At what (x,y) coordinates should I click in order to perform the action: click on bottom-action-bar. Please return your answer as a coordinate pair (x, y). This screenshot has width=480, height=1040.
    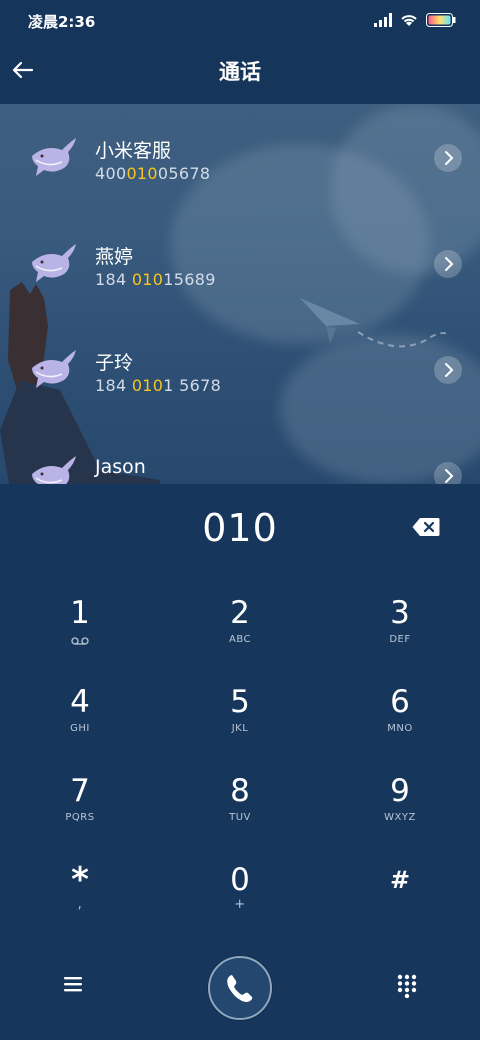
    Looking at the image, I should click on (240, 995).